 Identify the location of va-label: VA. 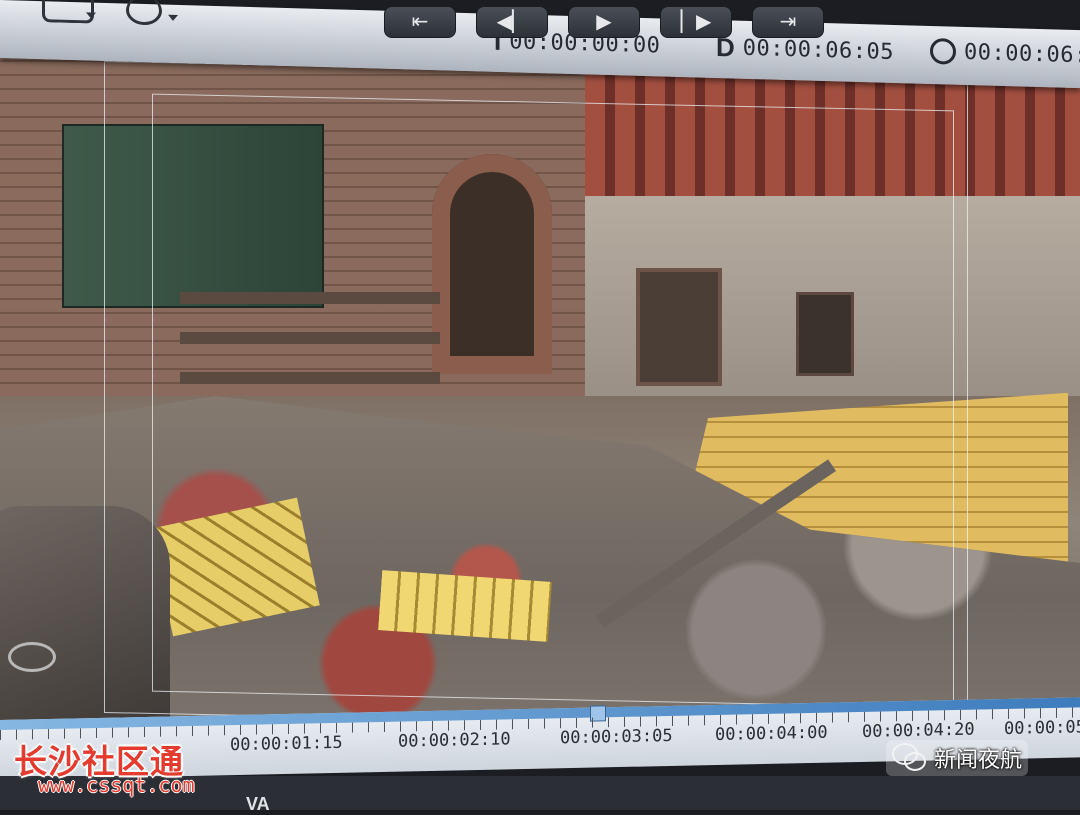
(258, 804).